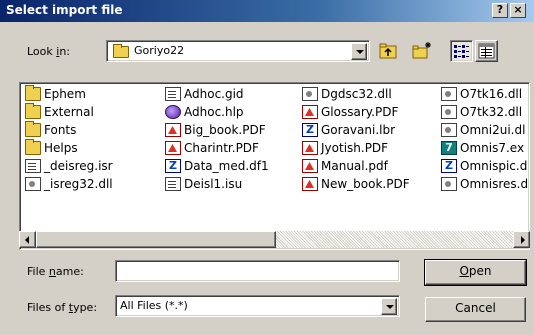 This screenshot has height=335, width=534. Describe the element at coordinates (214, 94) in the screenshot. I see `file-list-item-label: Adhoc.gid` at that location.